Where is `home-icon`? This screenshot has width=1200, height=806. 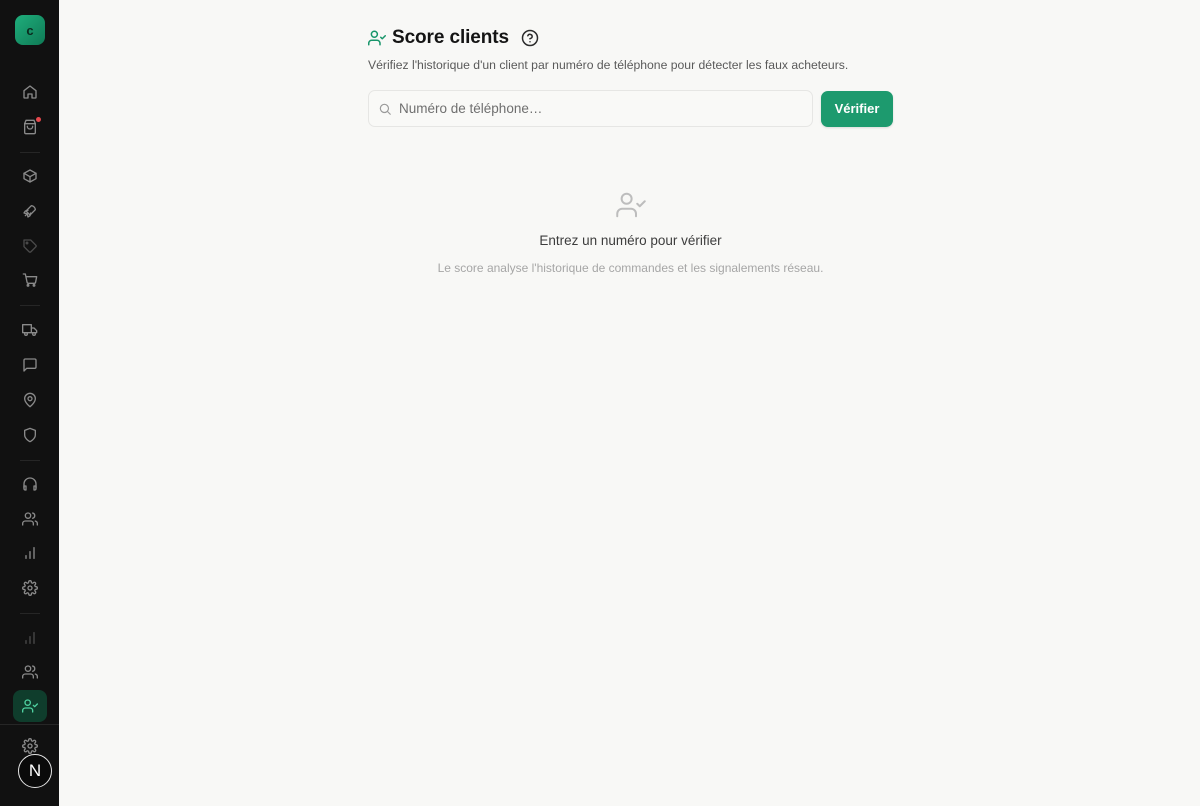 home-icon is located at coordinates (30, 92).